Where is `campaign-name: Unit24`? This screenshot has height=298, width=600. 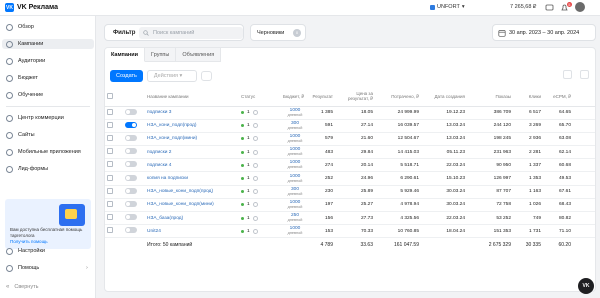
campaign-name: Unit24 is located at coordinates (192, 231).